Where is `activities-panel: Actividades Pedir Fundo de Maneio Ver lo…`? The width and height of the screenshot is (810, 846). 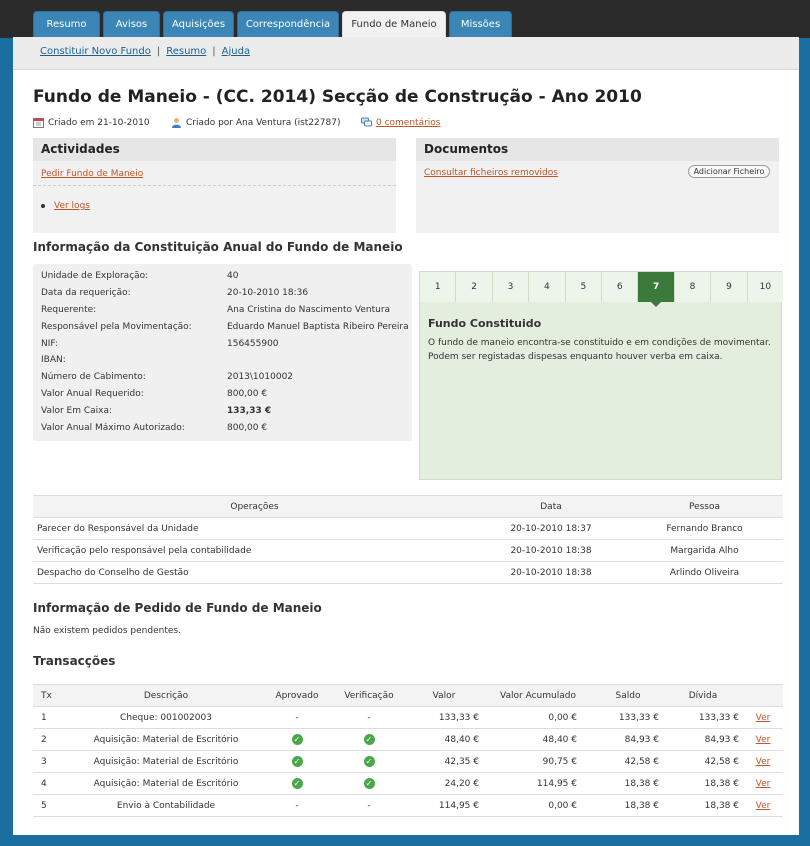 activities-panel: Actividades Pedir Fundo de Maneio Ver lo… is located at coordinates (214, 185).